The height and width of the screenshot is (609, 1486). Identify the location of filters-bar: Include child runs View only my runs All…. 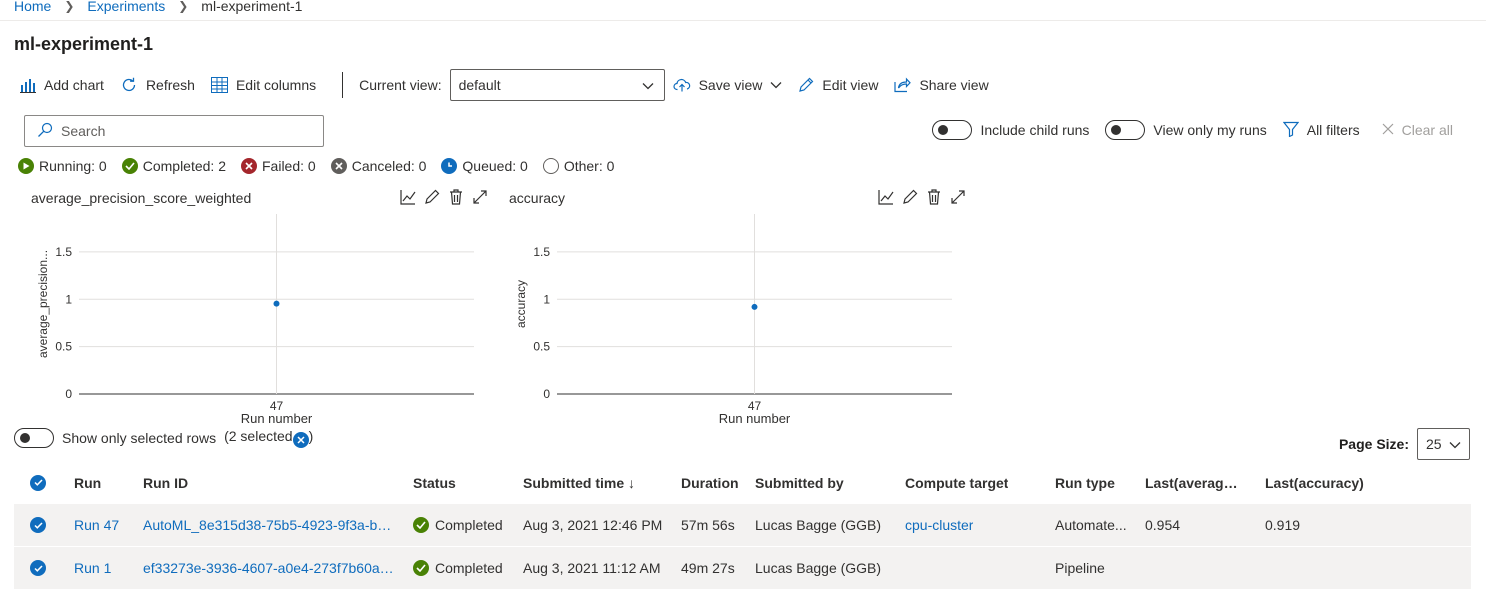
(1192, 130).